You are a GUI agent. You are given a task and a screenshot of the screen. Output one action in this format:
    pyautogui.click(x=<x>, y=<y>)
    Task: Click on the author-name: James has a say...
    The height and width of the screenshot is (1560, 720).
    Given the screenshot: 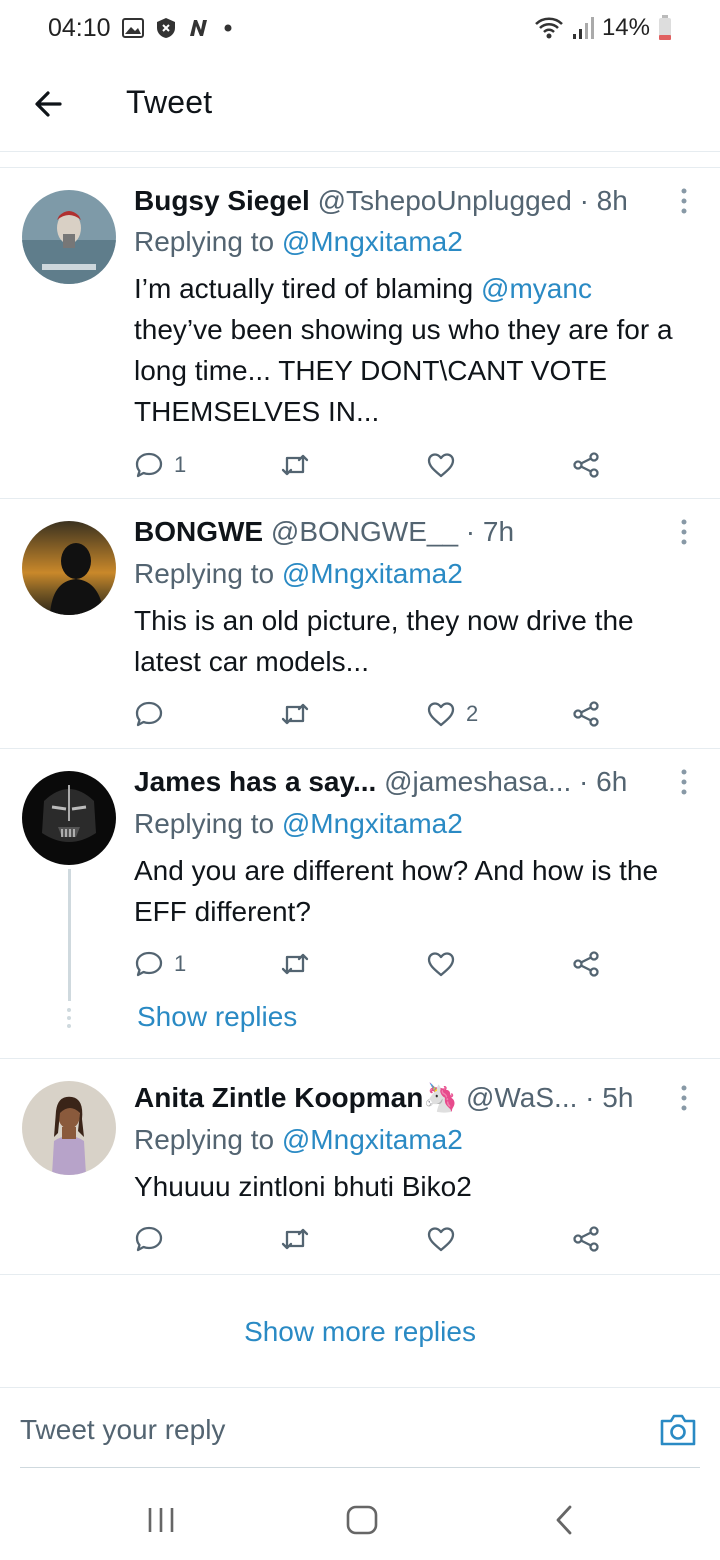 What is the action you would take?
    pyautogui.click(x=255, y=781)
    